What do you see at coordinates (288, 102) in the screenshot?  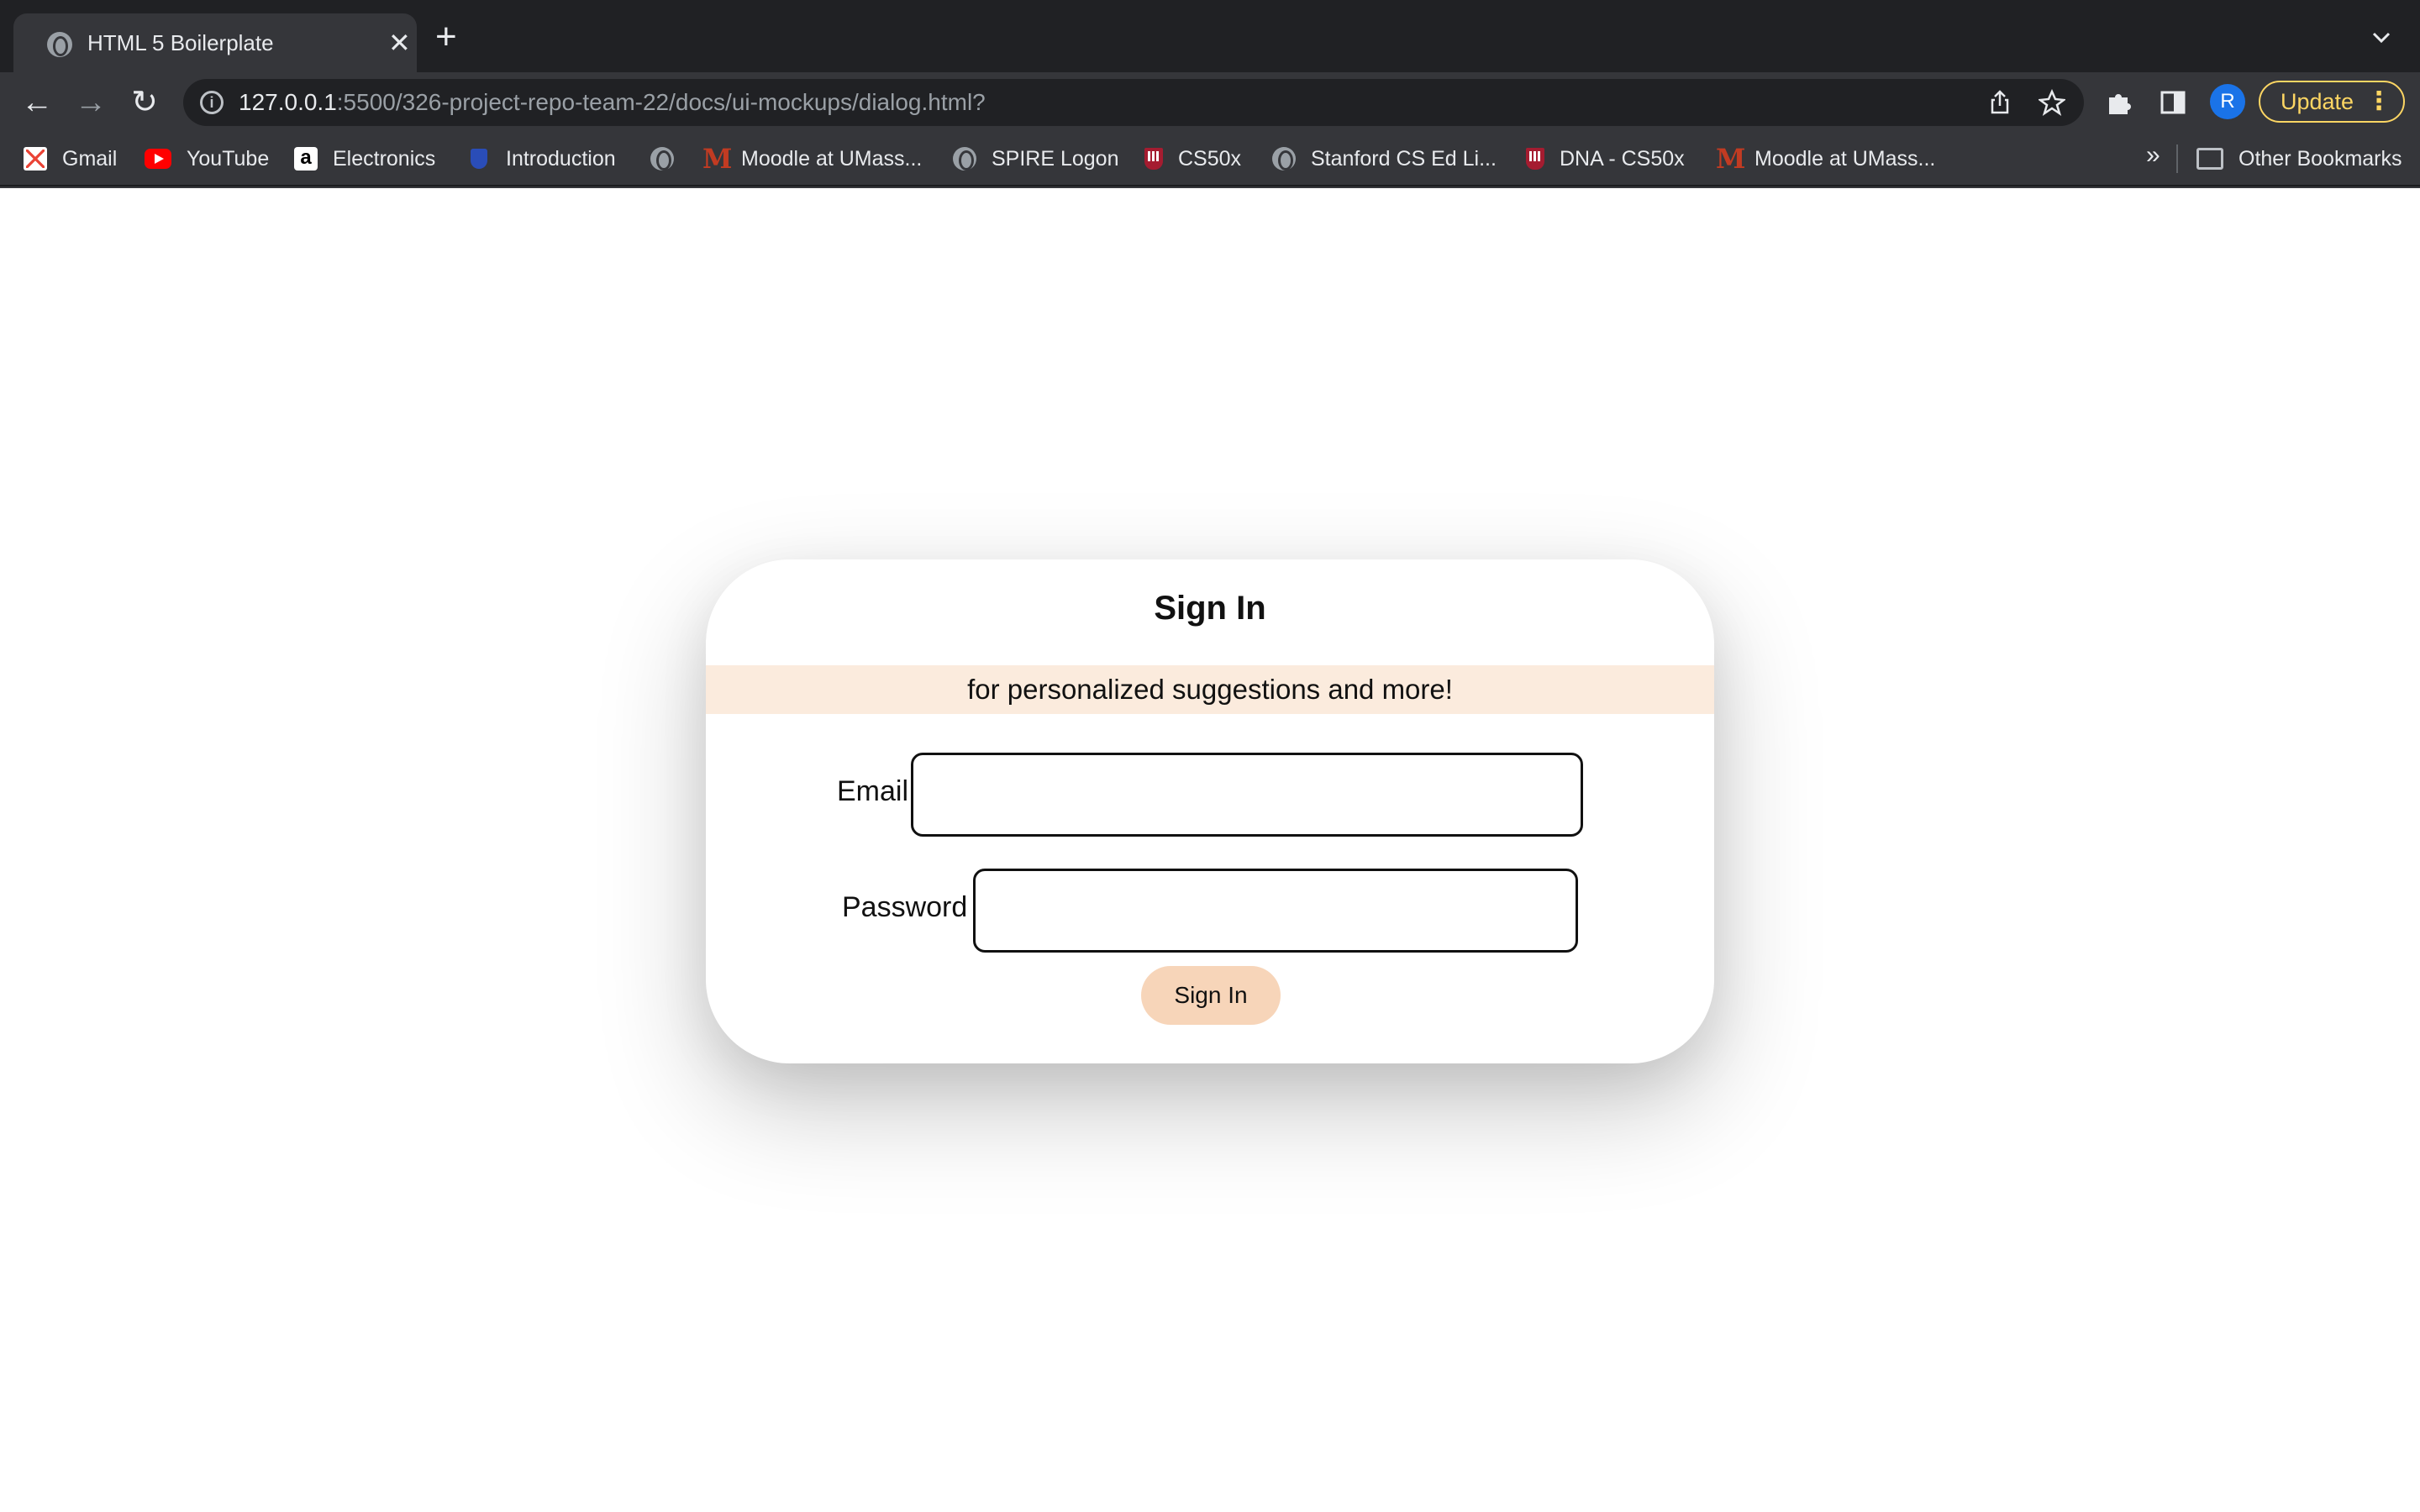 I see `url-host: 127.0.0.1` at bounding box center [288, 102].